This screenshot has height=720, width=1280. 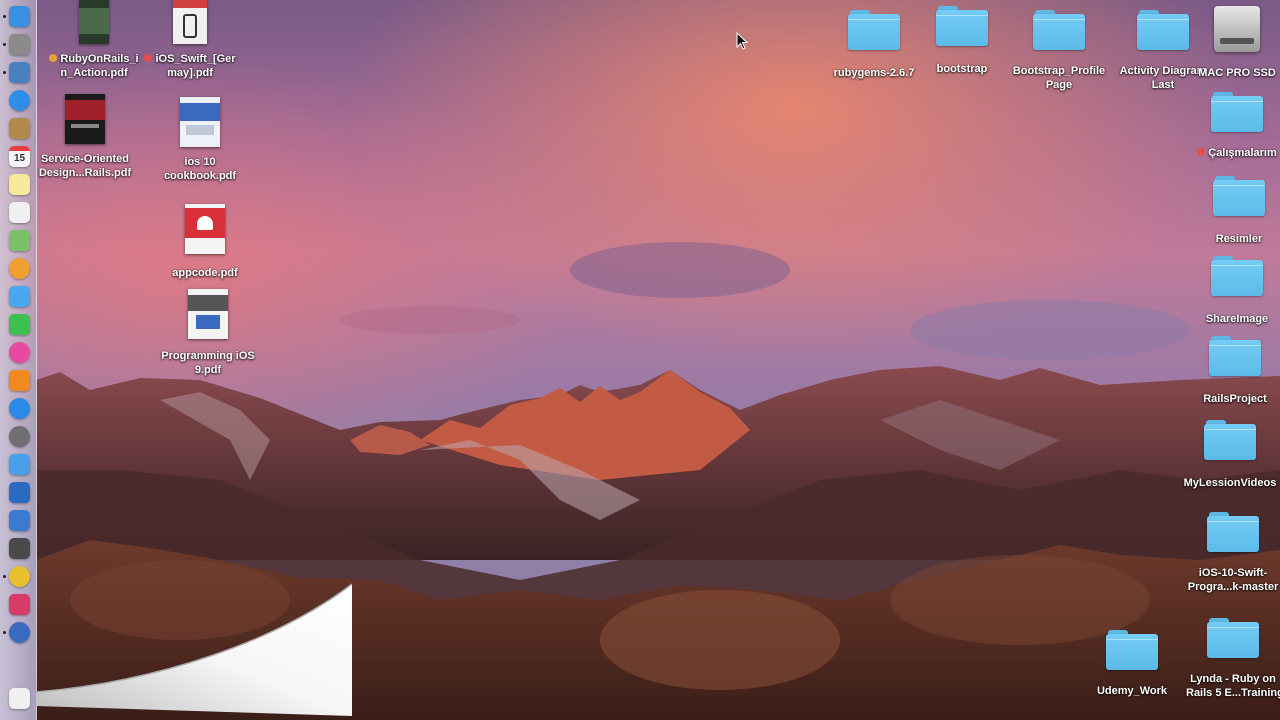 What do you see at coordinates (1132, 691) in the screenshot?
I see `folder-label: Udemy_Work` at bounding box center [1132, 691].